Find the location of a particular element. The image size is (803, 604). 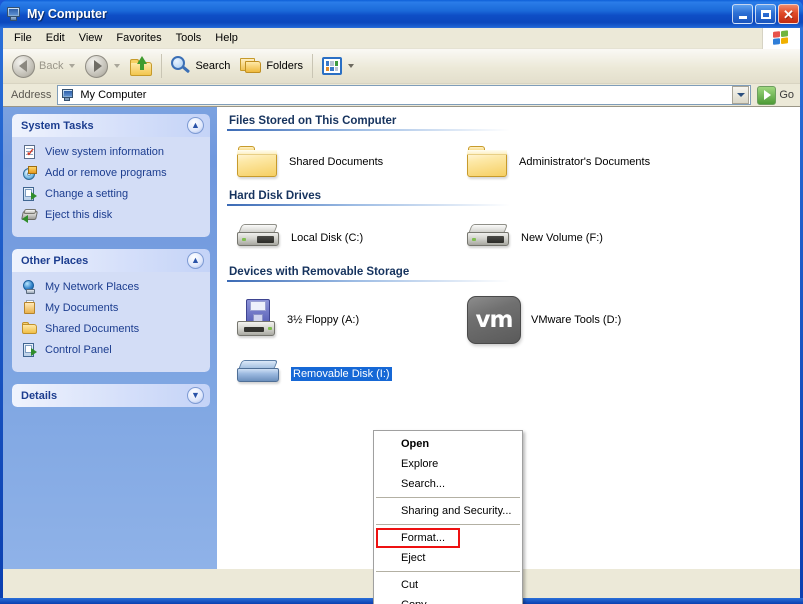

sidebar-item-label: Eject this disk is located at coordinates (79, 215).